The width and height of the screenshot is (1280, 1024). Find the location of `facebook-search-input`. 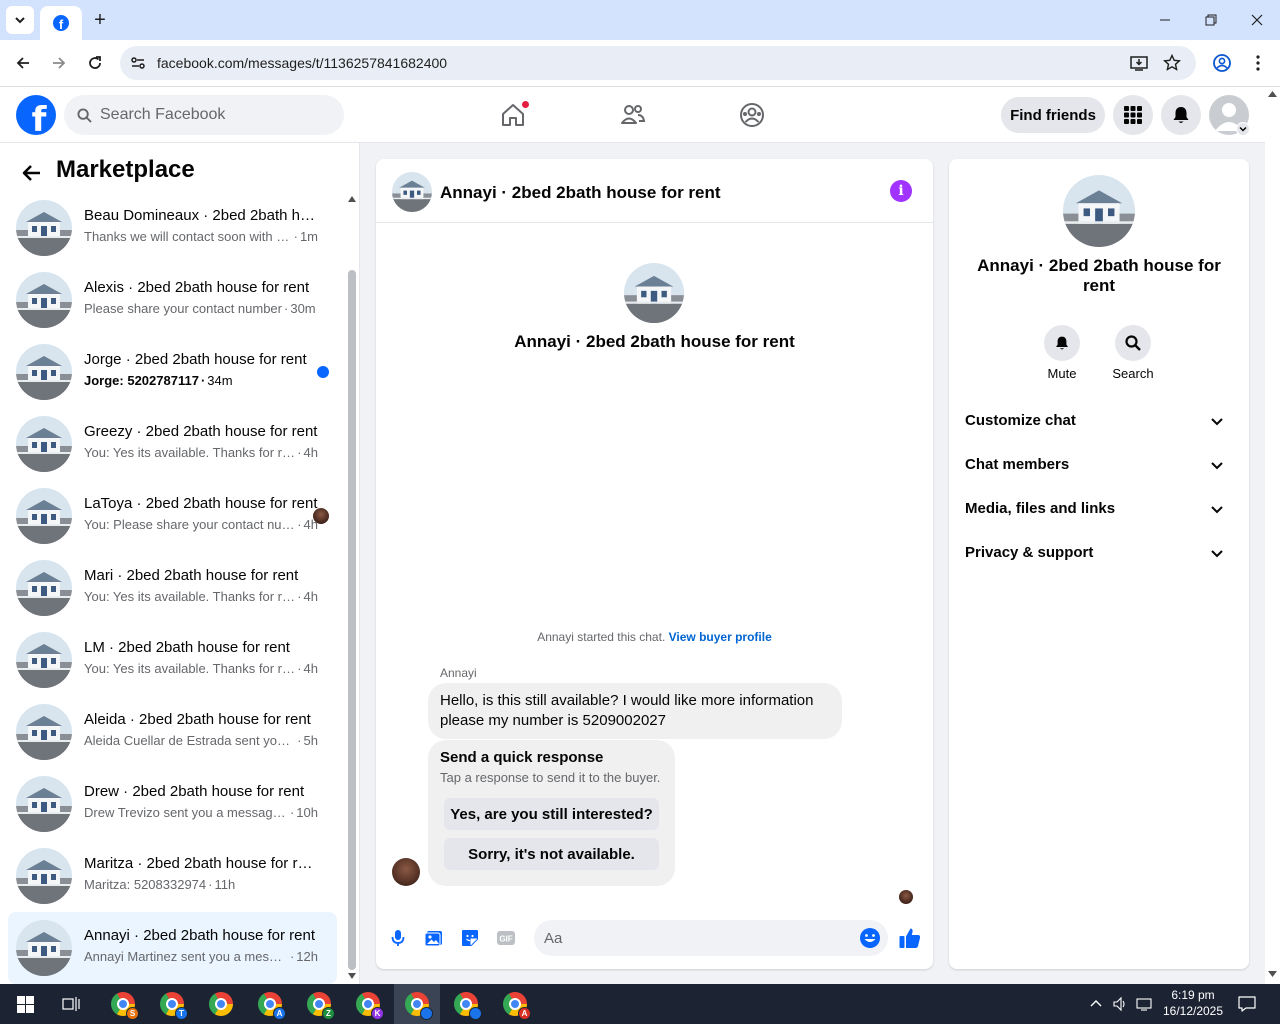

facebook-search-input is located at coordinates (215, 115).